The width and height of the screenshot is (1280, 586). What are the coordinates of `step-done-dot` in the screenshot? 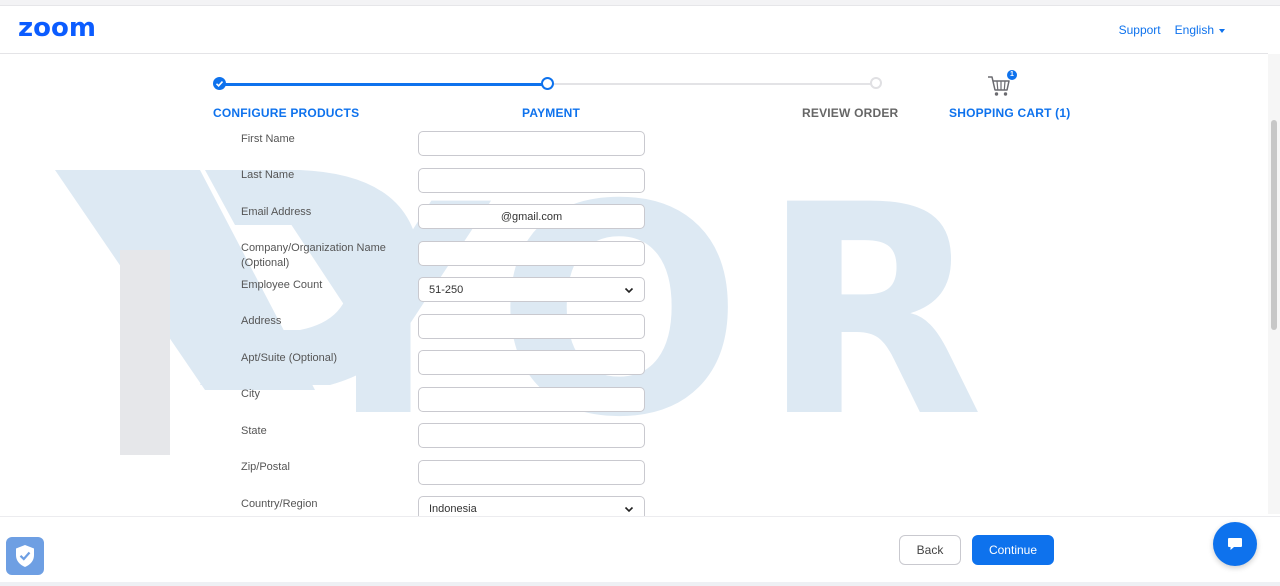 It's located at (219, 83).